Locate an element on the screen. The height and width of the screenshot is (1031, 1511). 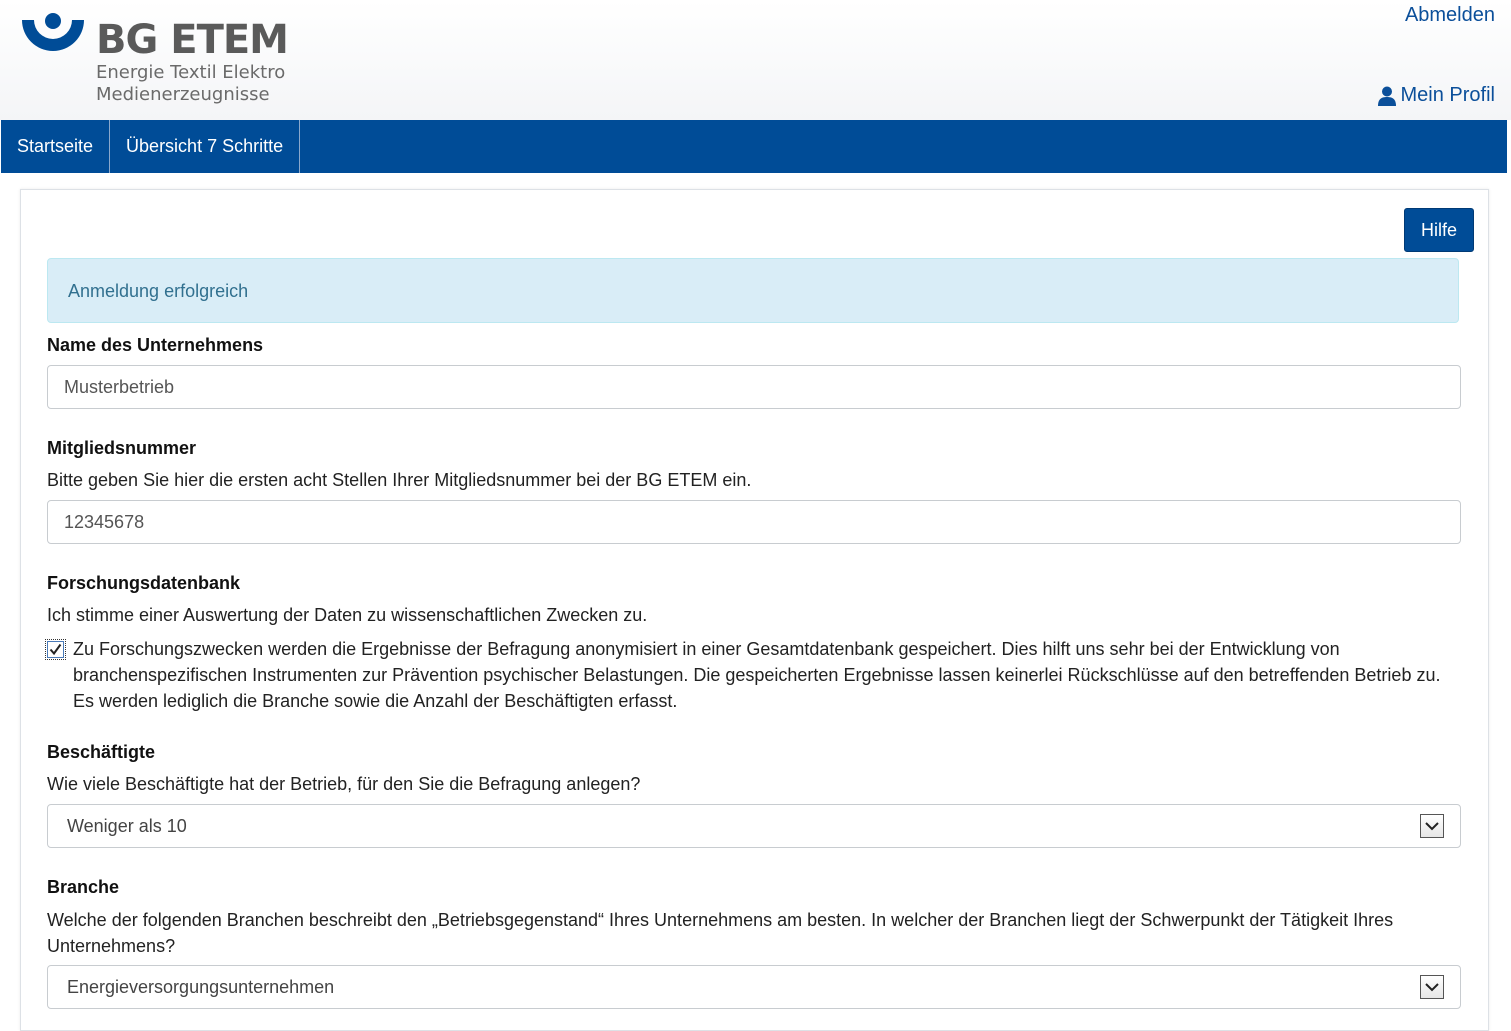
profile-link: Mein Profil is located at coordinates (1436, 95).